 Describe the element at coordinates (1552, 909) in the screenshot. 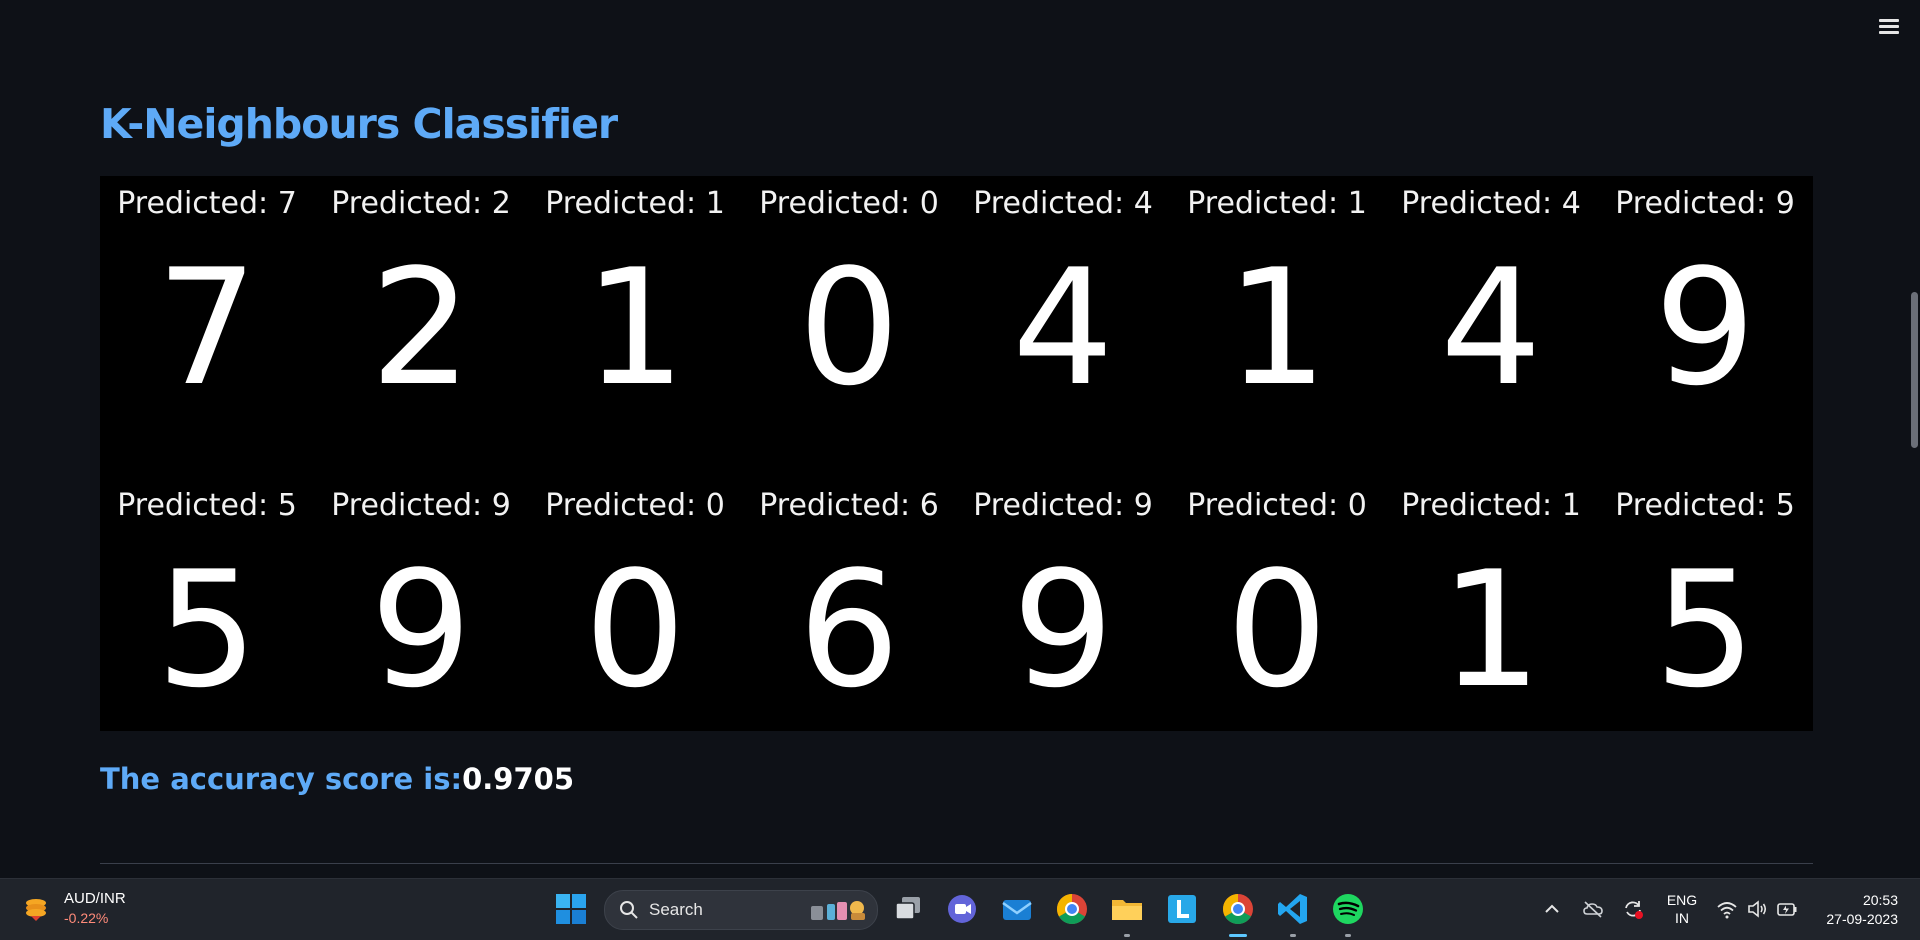

I see `chevron-up-icon` at that location.